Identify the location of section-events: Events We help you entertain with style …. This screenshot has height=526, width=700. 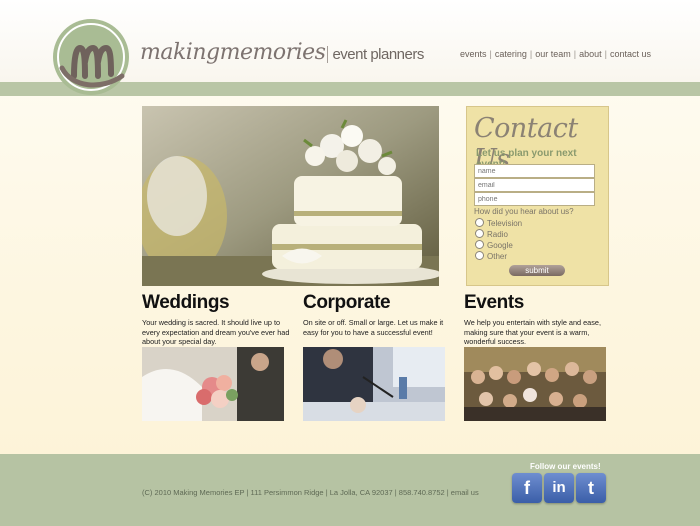
(539, 319).